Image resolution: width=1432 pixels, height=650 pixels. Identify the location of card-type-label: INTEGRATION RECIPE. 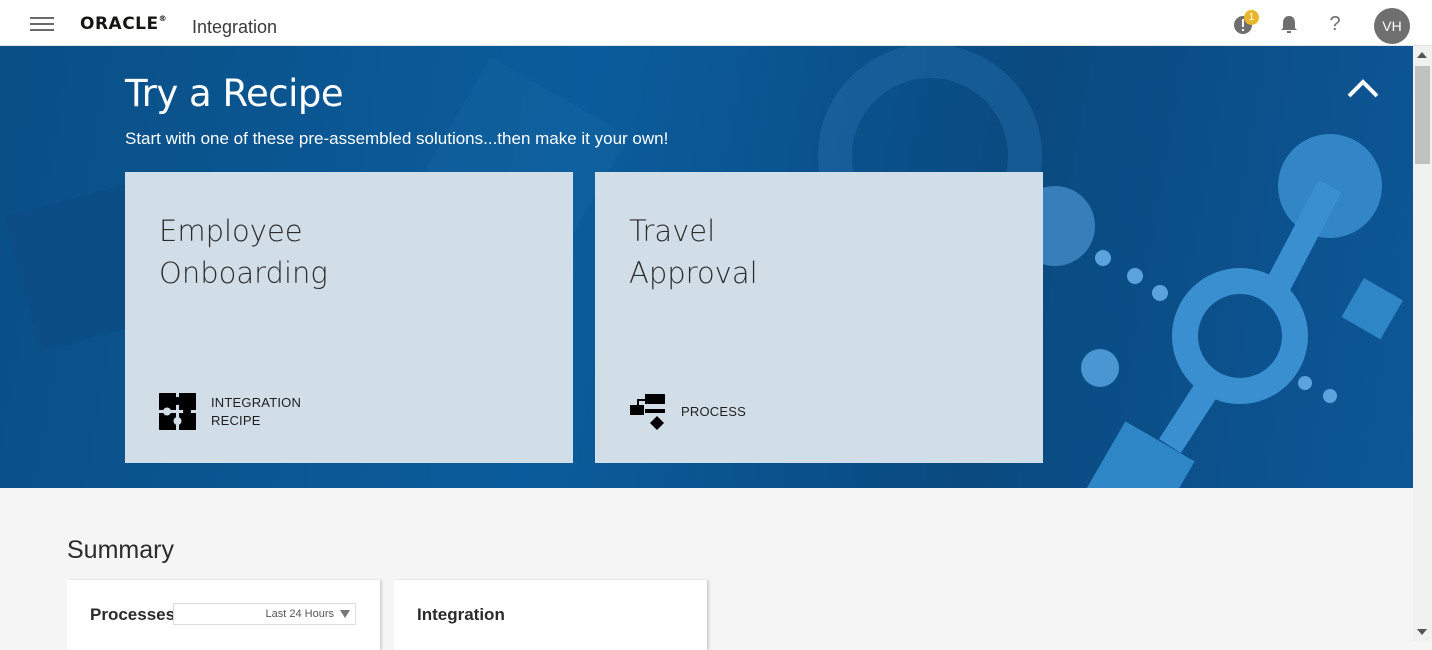
(256, 411).